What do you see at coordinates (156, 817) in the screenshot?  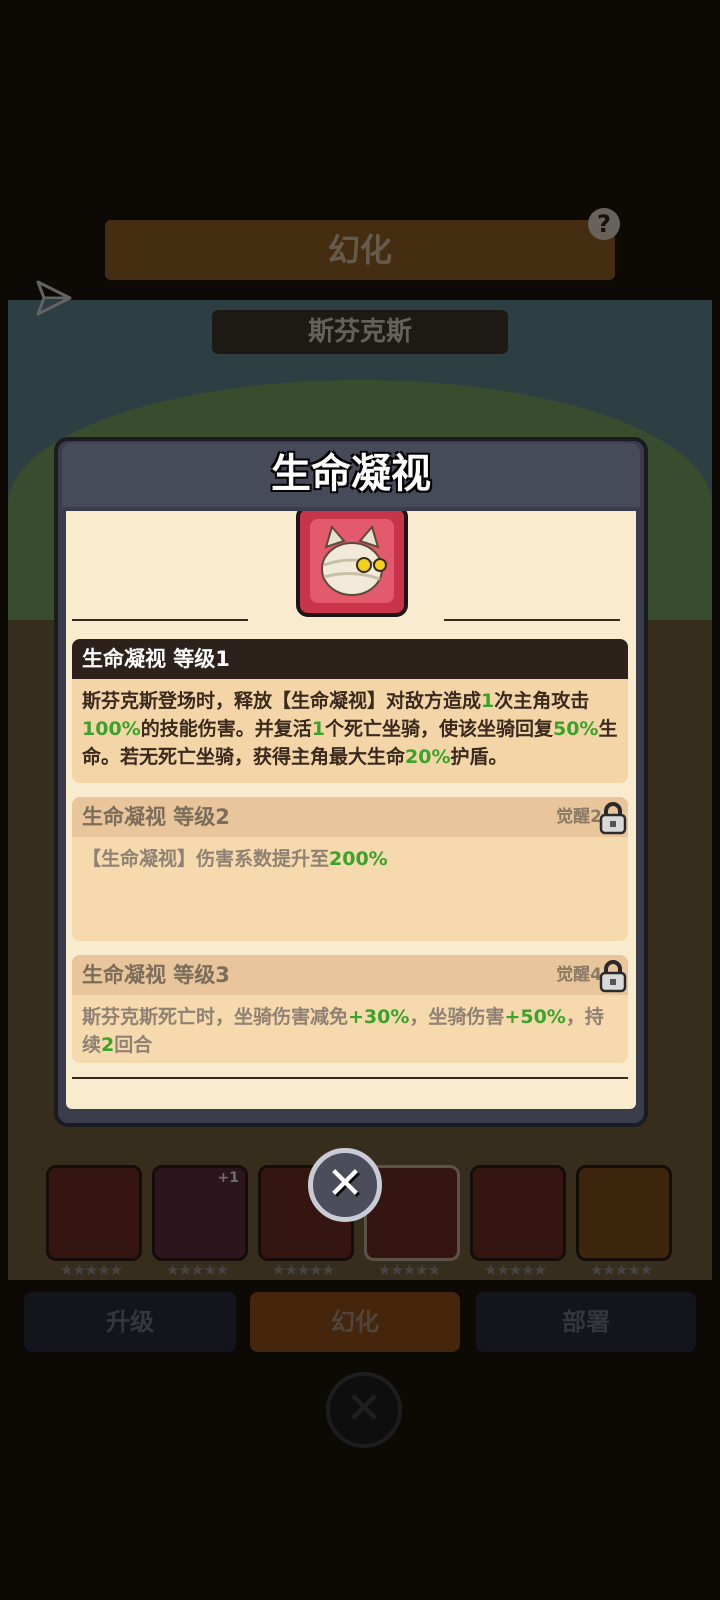 I see `level-2-title: 生命凝视 等级2` at bounding box center [156, 817].